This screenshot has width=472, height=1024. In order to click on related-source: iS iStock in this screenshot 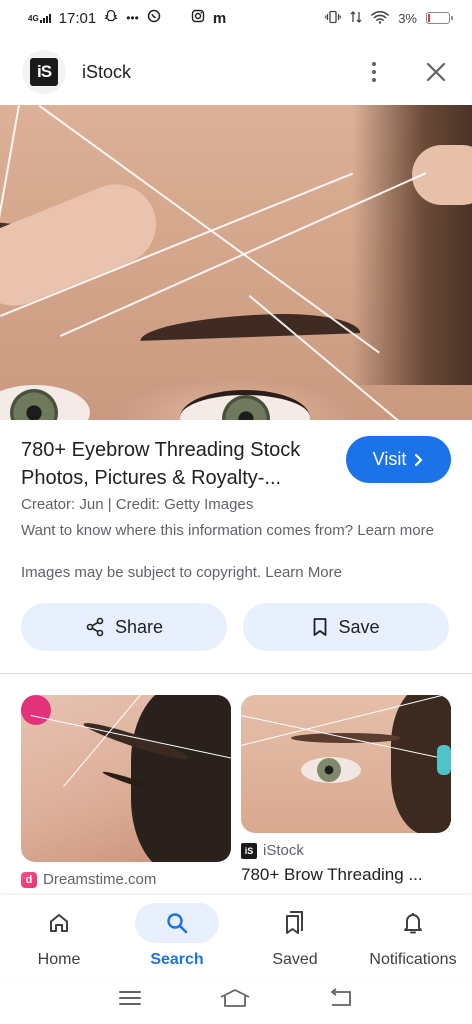, I will do `click(272, 850)`.